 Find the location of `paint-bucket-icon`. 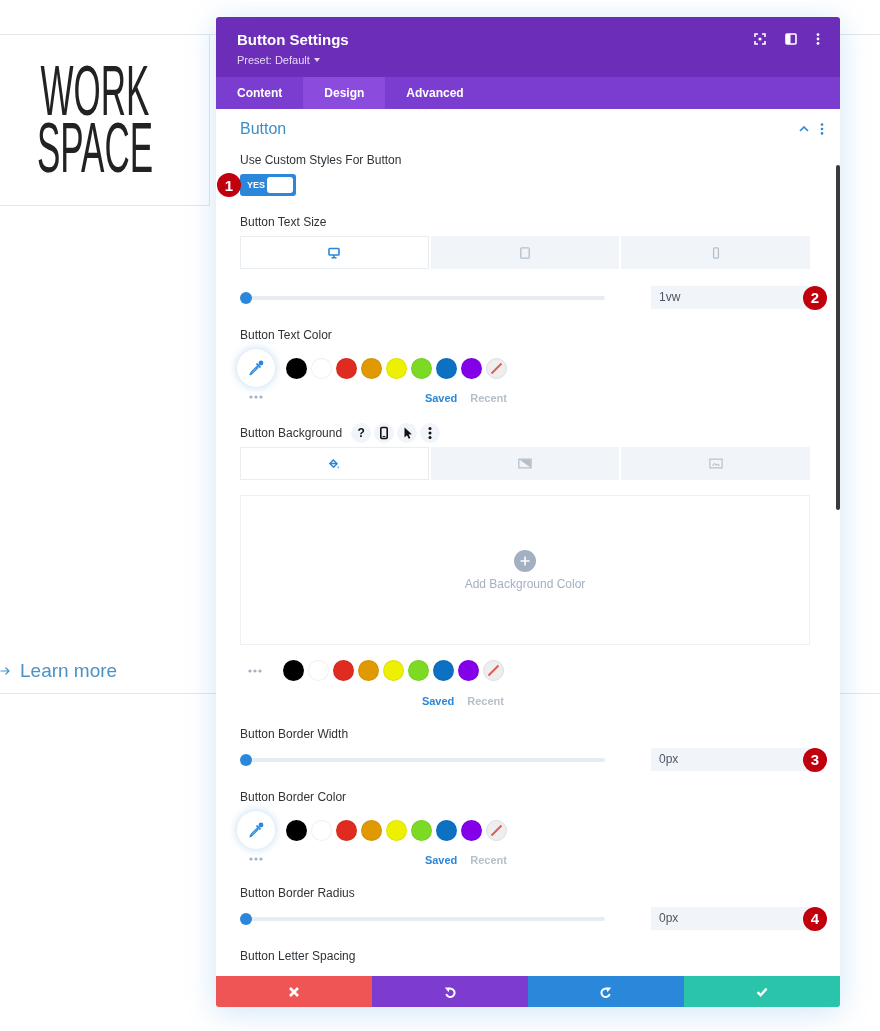

paint-bucket-icon is located at coordinates (334, 463).